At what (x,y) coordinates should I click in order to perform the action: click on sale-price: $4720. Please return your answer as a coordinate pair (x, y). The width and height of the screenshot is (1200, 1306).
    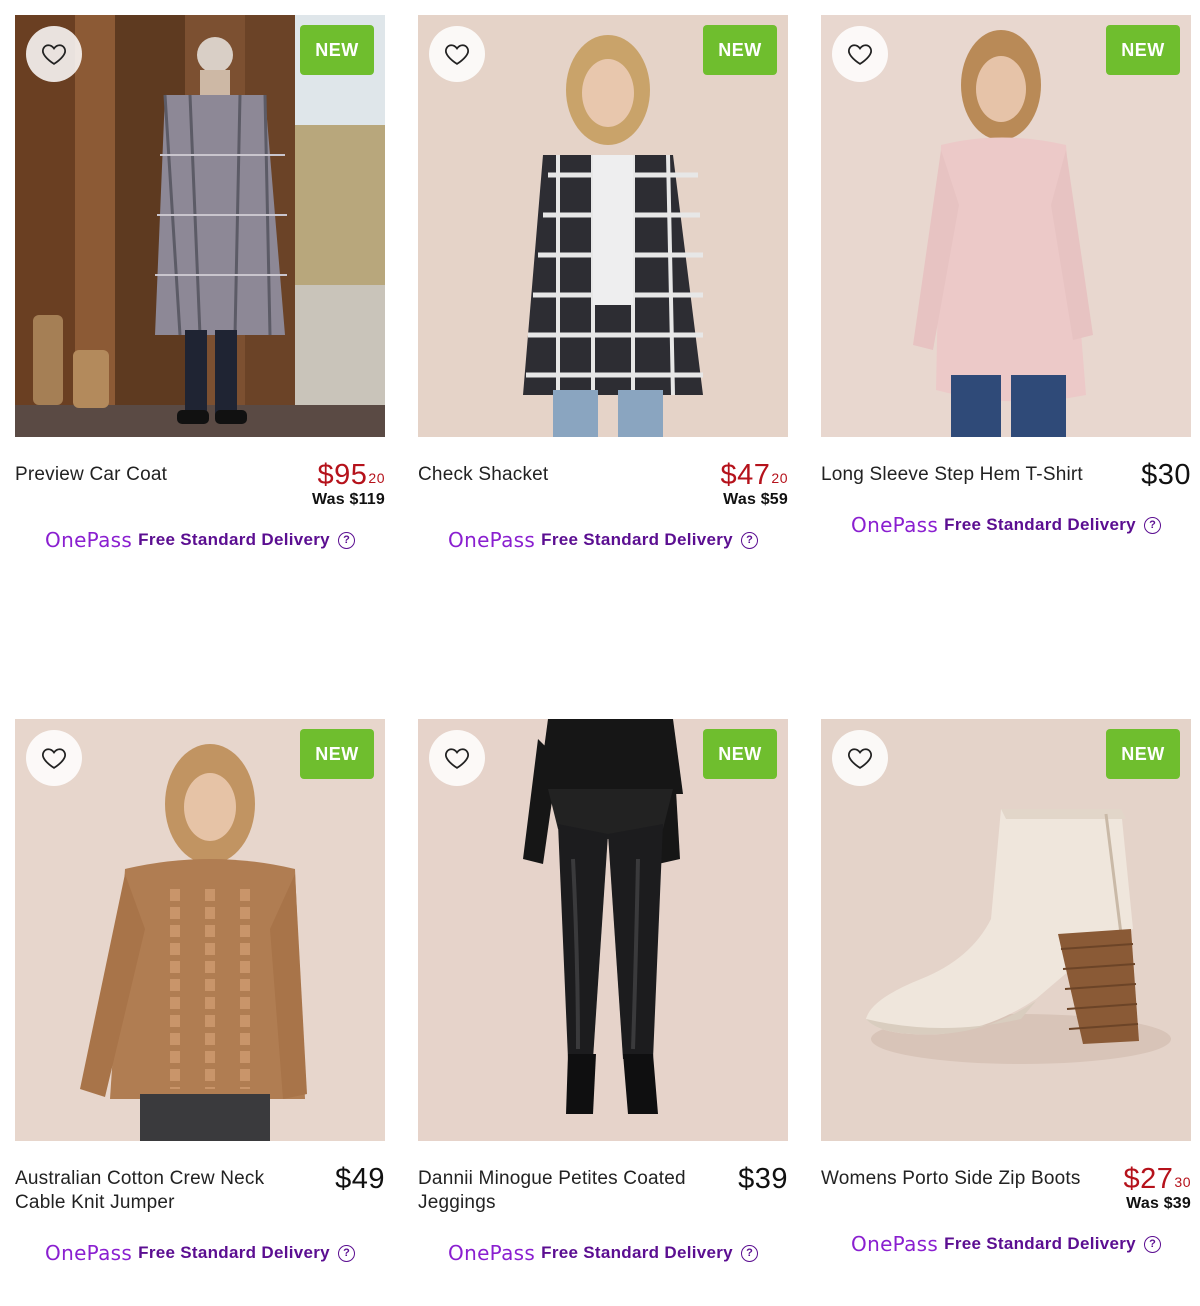
    Looking at the image, I should click on (754, 475).